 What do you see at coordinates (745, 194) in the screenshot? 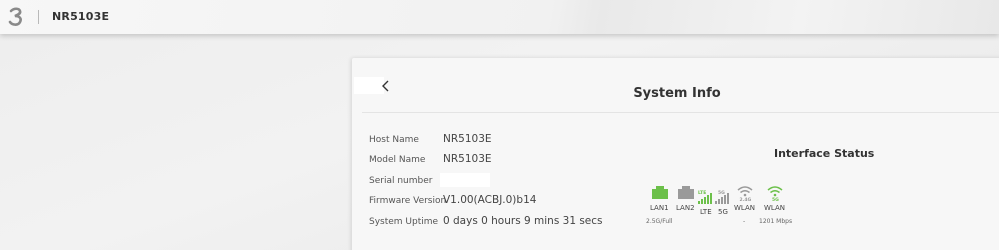
I see `wifi-icon: 2.4G` at bounding box center [745, 194].